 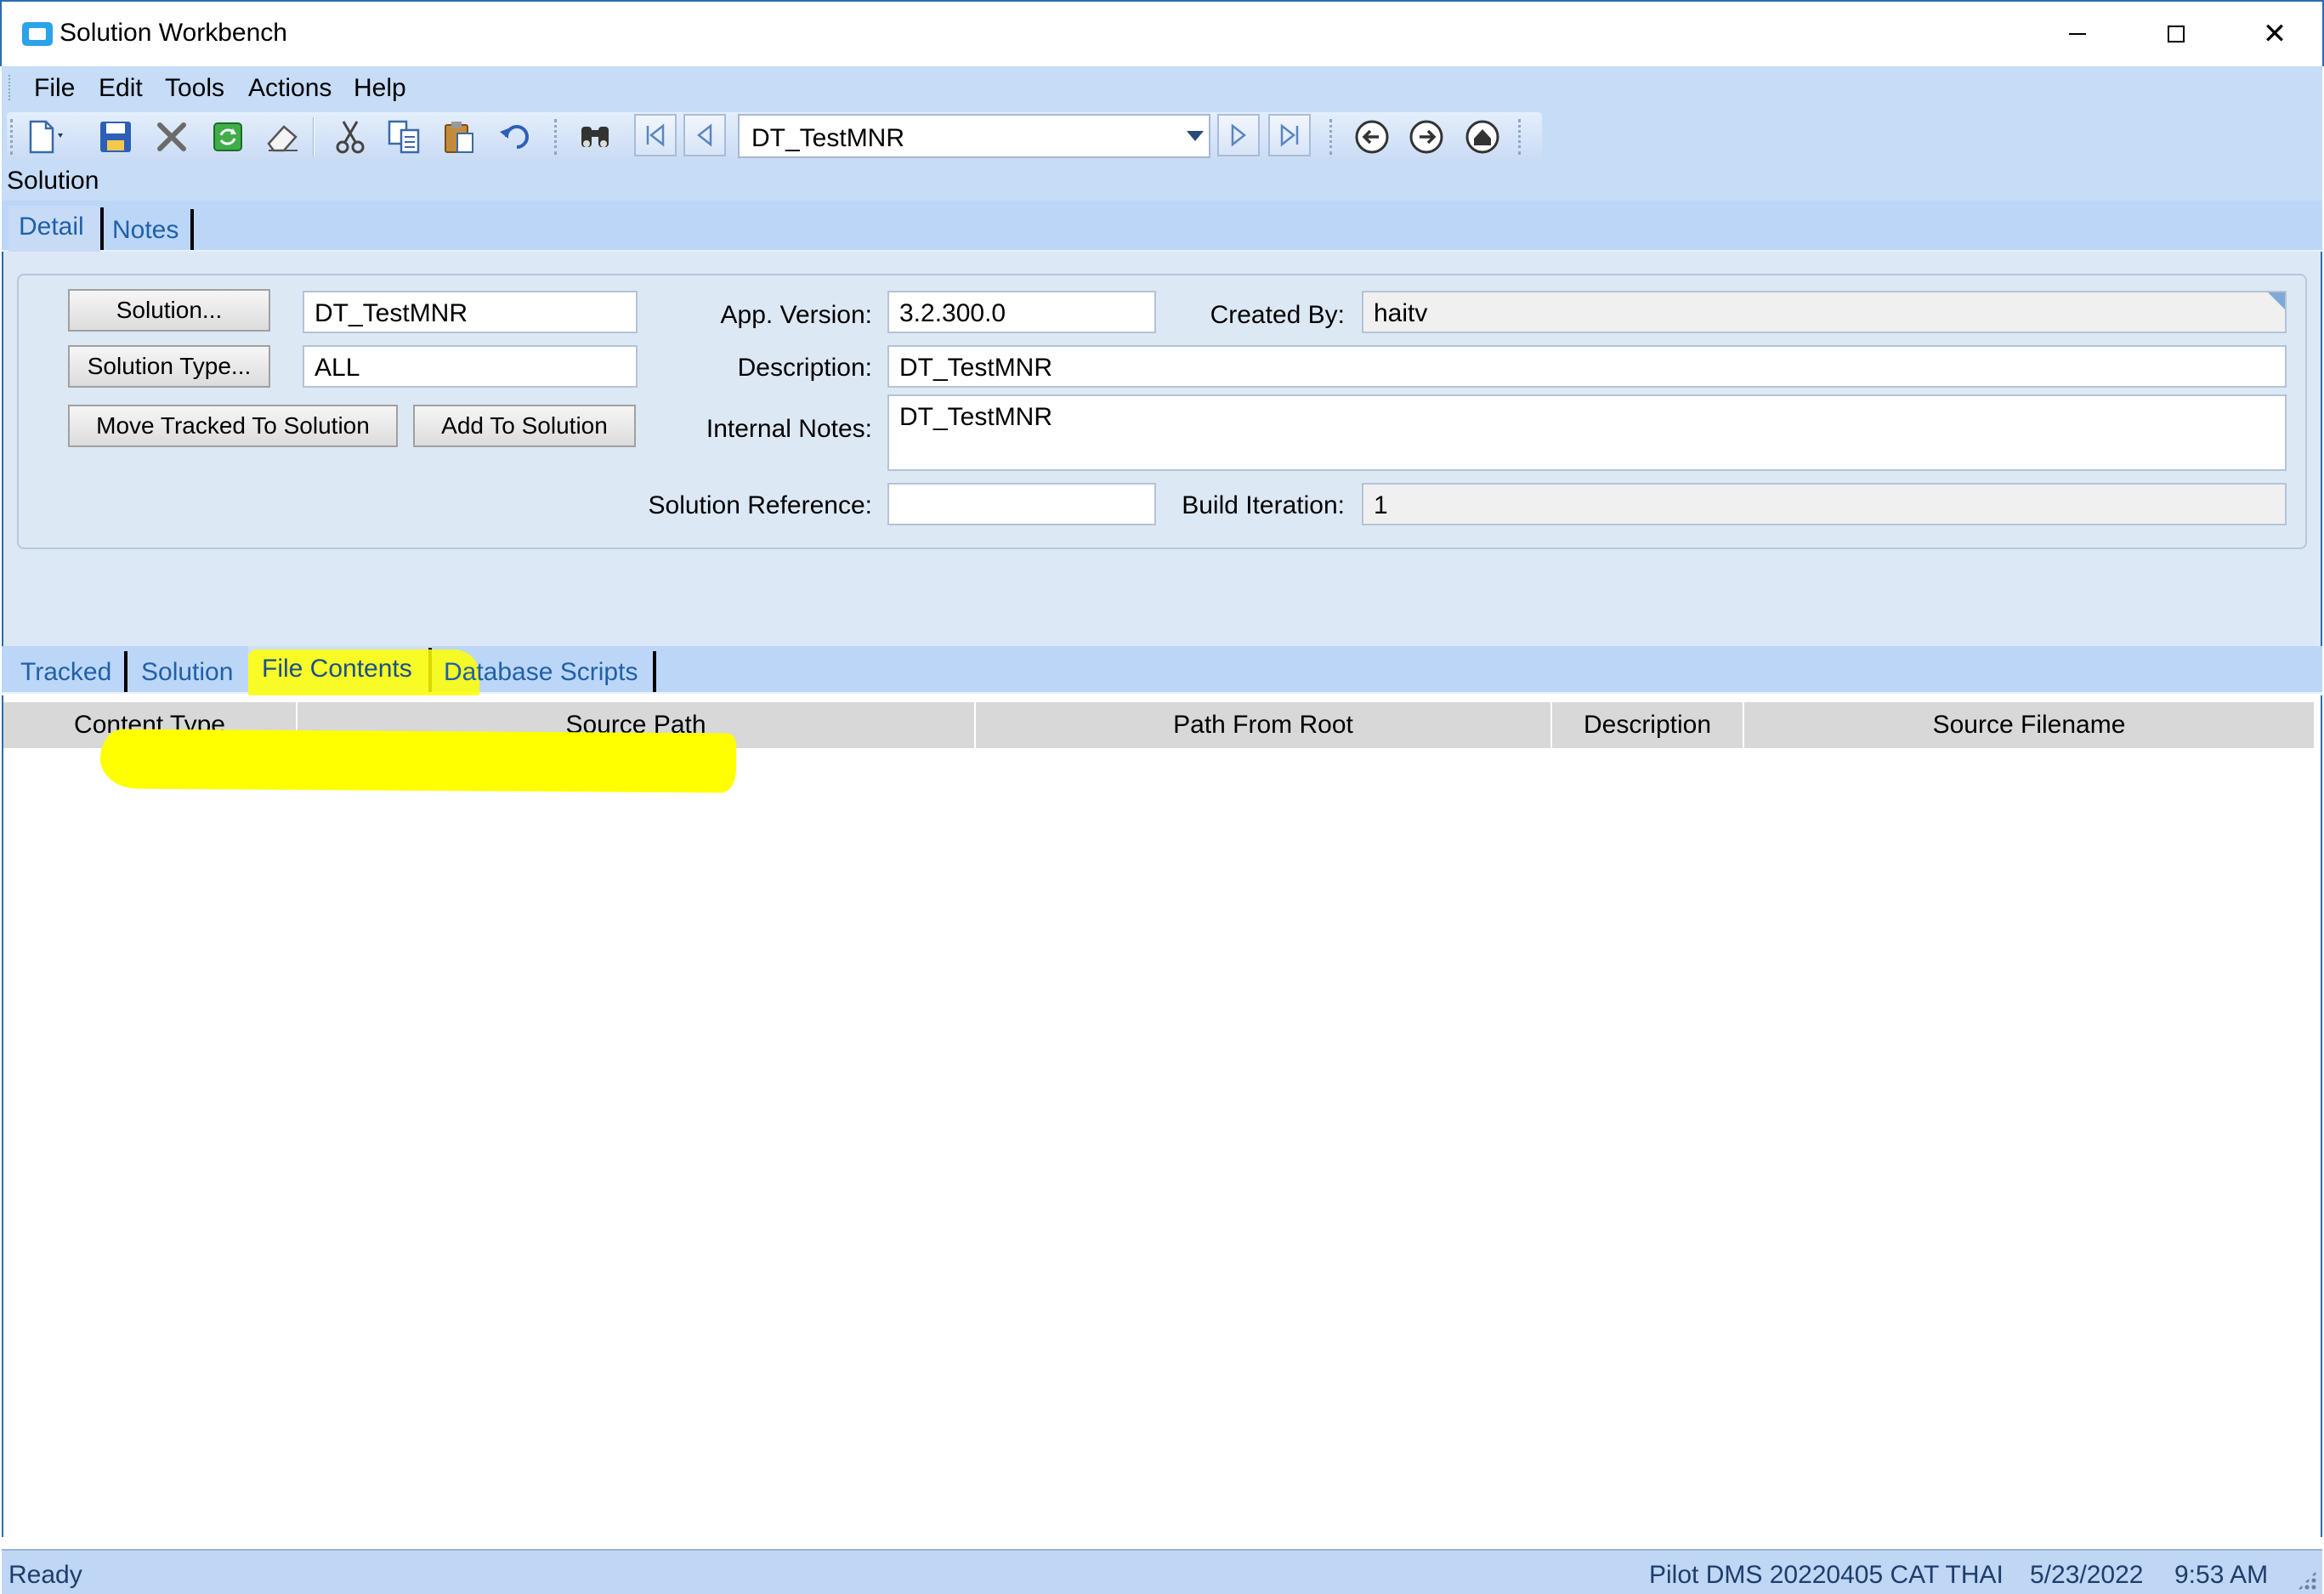 What do you see at coordinates (174, 33) in the screenshot?
I see `window-title: Solution Workbench` at bounding box center [174, 33].